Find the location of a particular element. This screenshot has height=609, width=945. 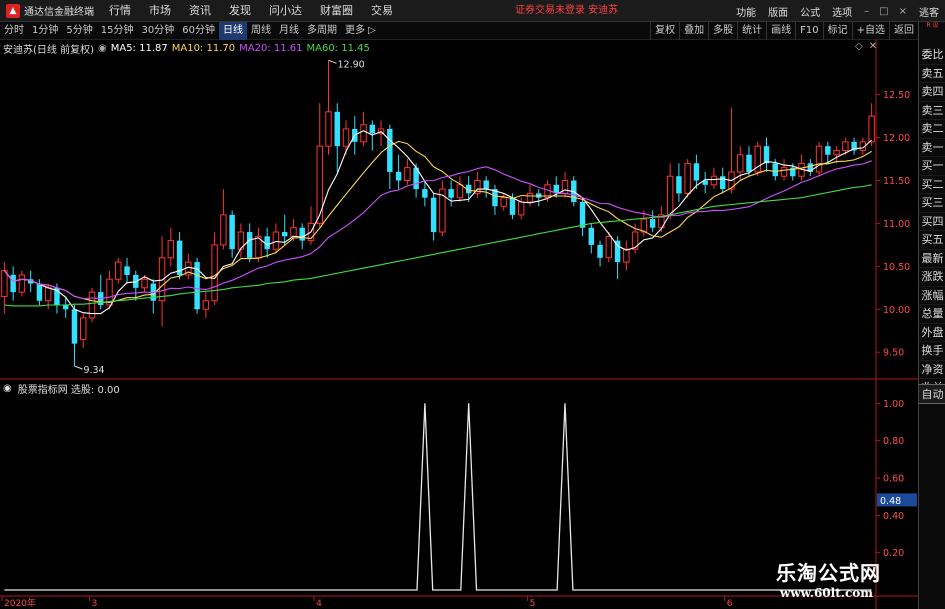

quote-field-17: 净资 is located at coordinates (932, 370).